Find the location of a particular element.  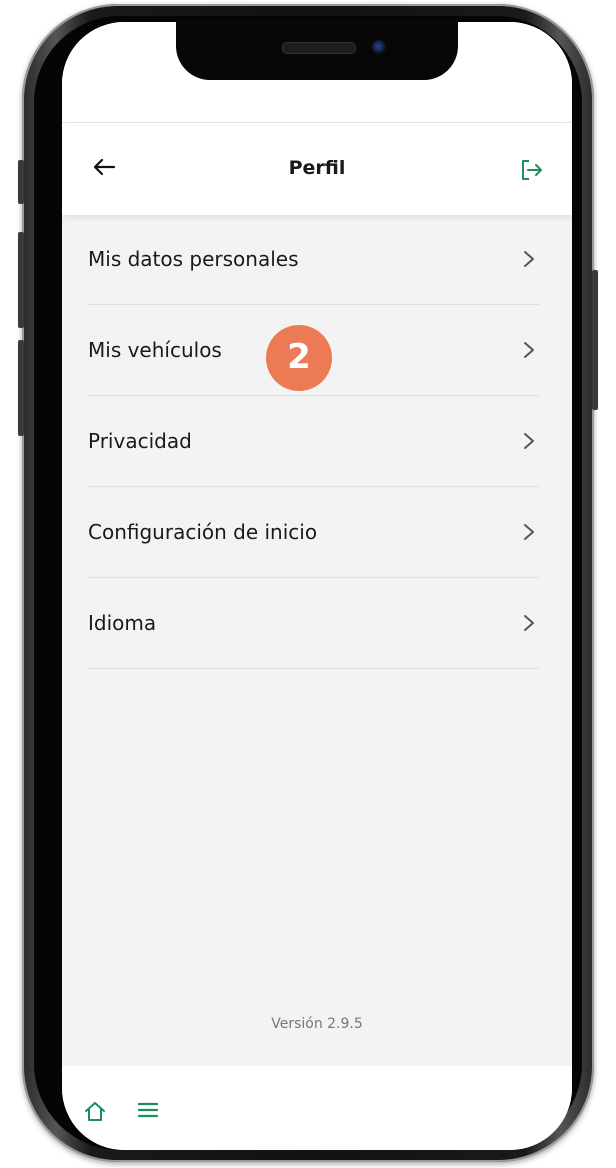

page-title: Perfil is located at coordinates (317, 168).